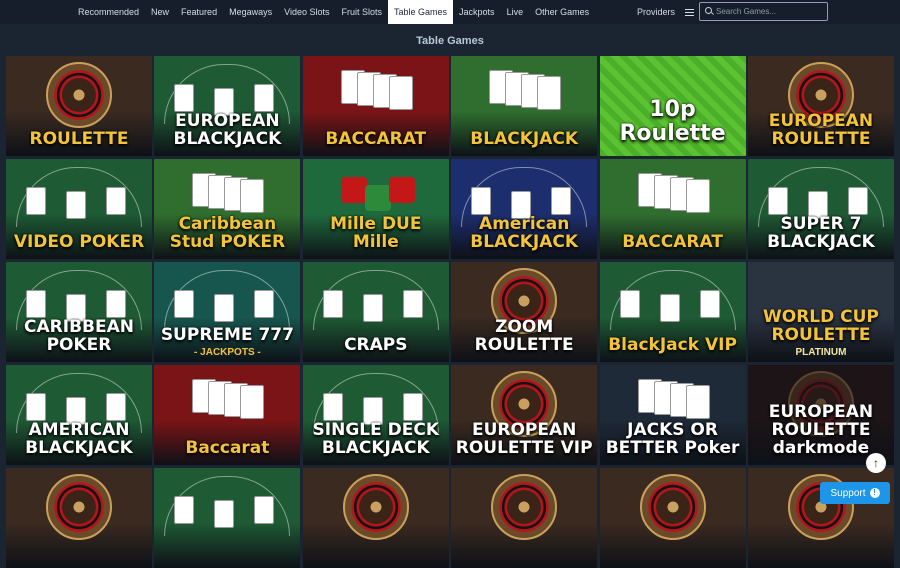 The height and width of the screenshot is (568, 900). I want to click on nav-tab-megaways: Megaways, so click(250, 12).